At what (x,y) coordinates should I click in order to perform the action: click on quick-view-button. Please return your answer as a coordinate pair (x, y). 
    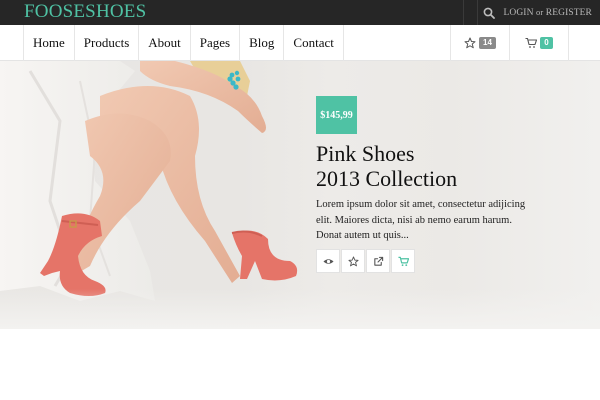
    Looking at the image, I should click on (328, 261).